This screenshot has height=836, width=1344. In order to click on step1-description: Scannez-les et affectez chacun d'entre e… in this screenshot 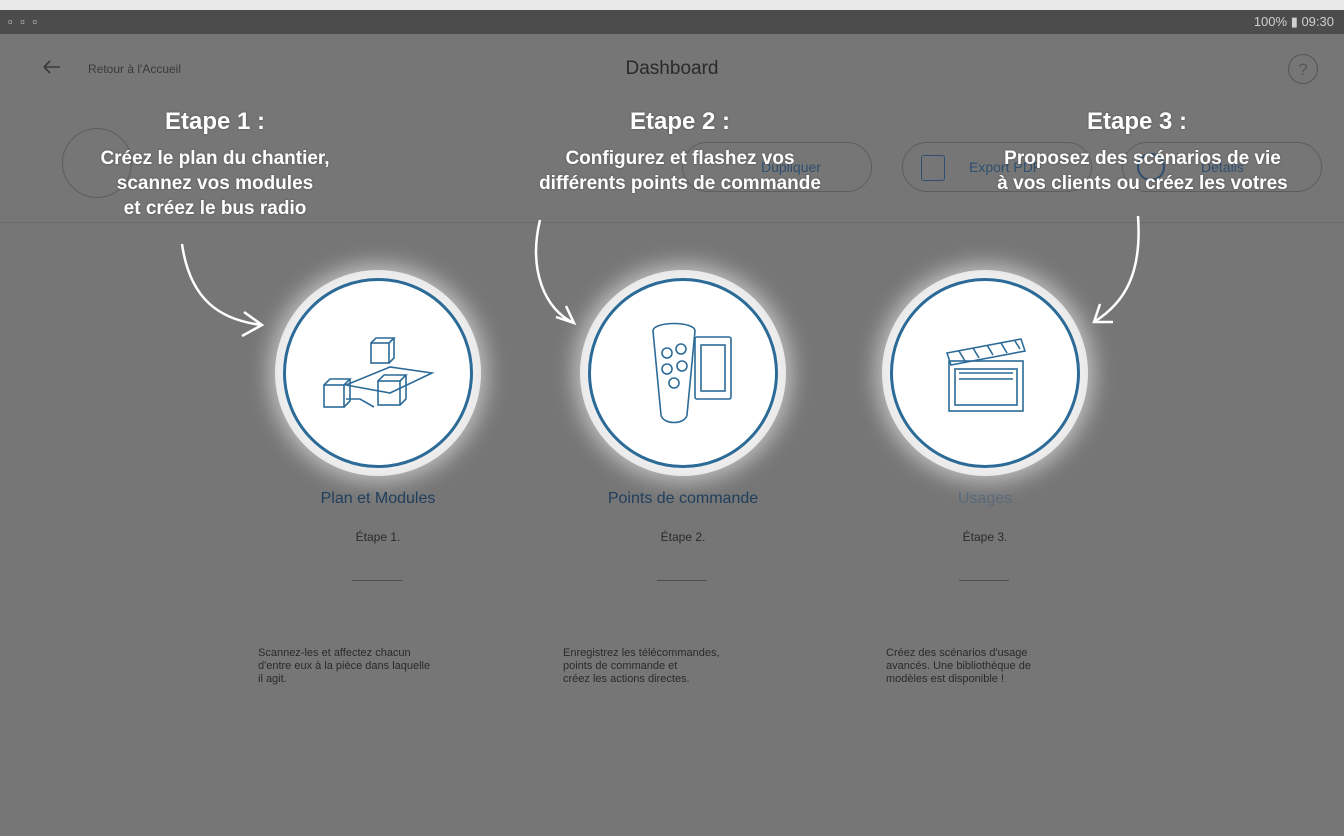, I will do `click(344, 666)`.